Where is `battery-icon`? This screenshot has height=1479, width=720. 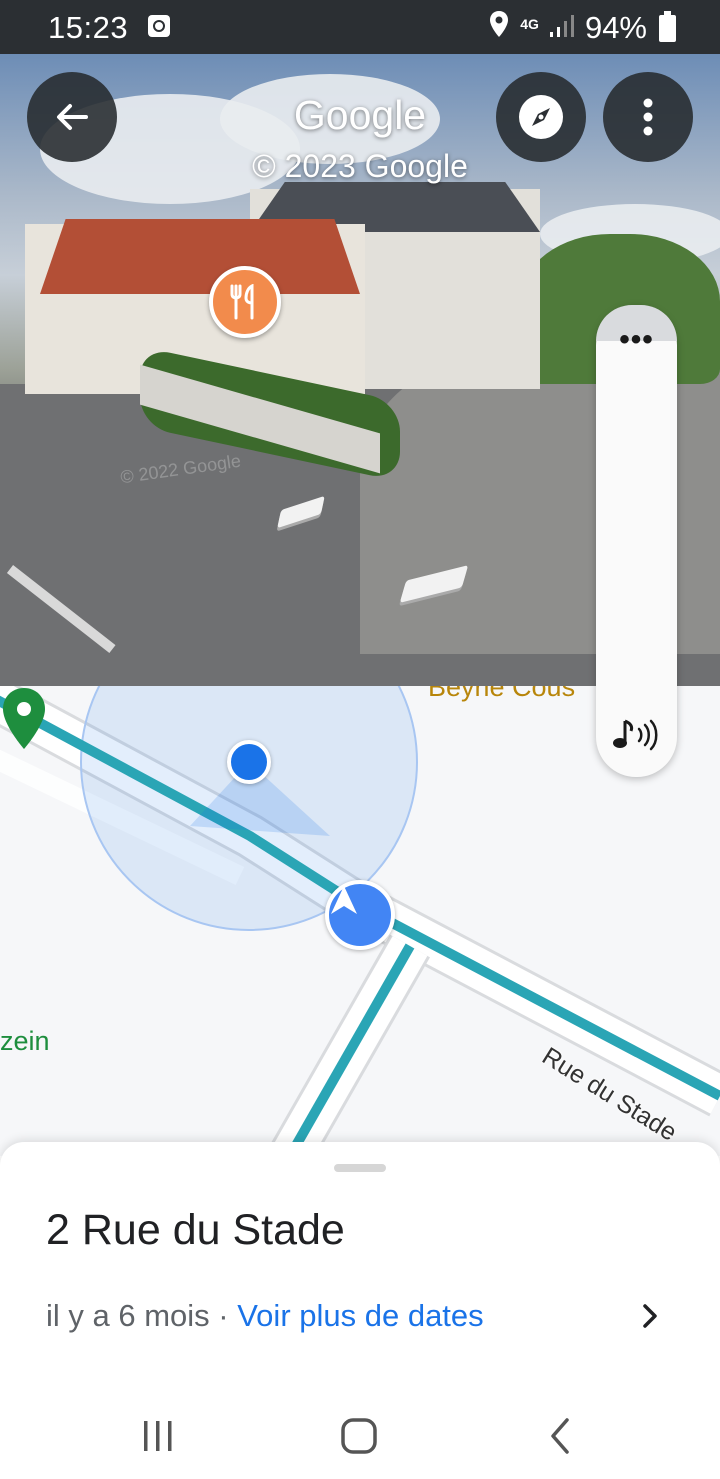 battery-icon is located at coordinates (667, 26).